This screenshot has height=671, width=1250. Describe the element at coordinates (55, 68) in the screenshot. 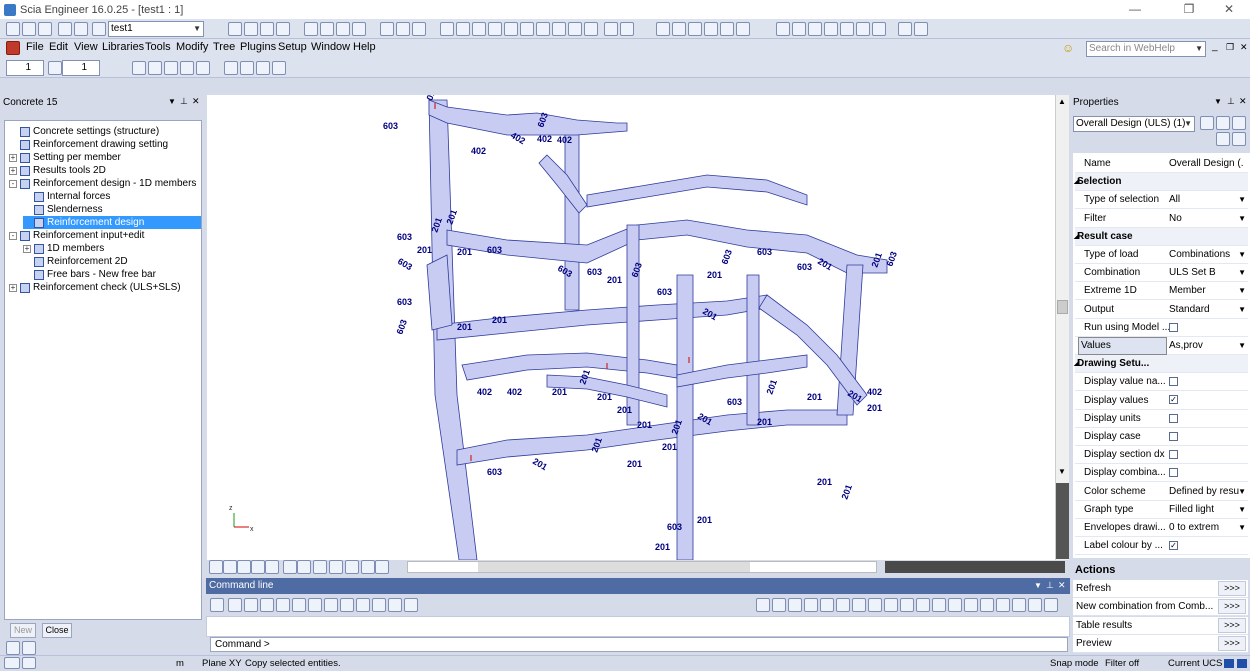

I see `settings-icon` at that location.